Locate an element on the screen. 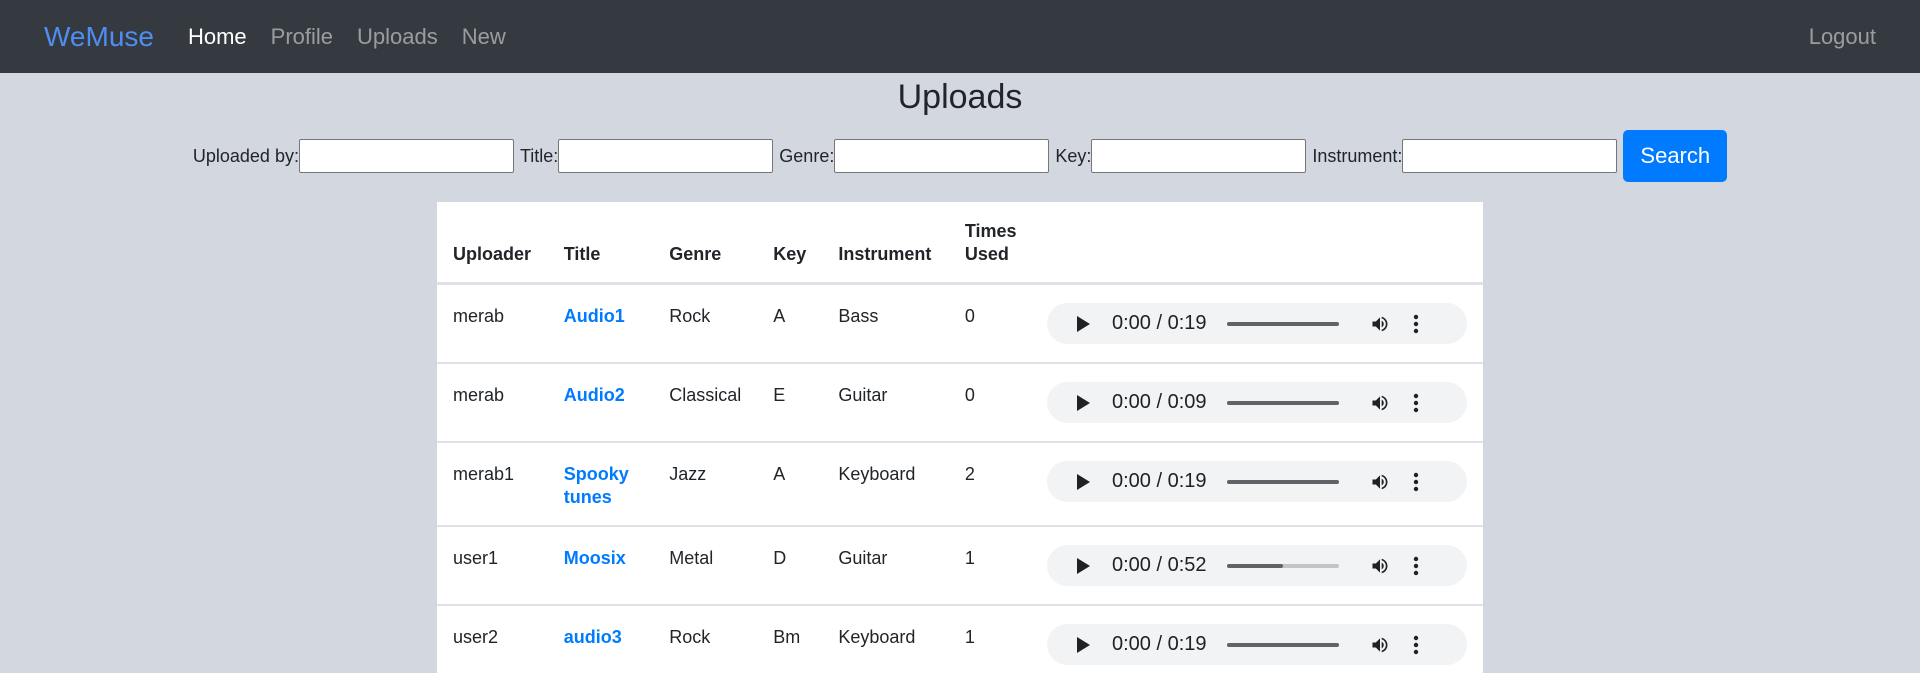  search-button: Search is located at coordinates (1675, 156).